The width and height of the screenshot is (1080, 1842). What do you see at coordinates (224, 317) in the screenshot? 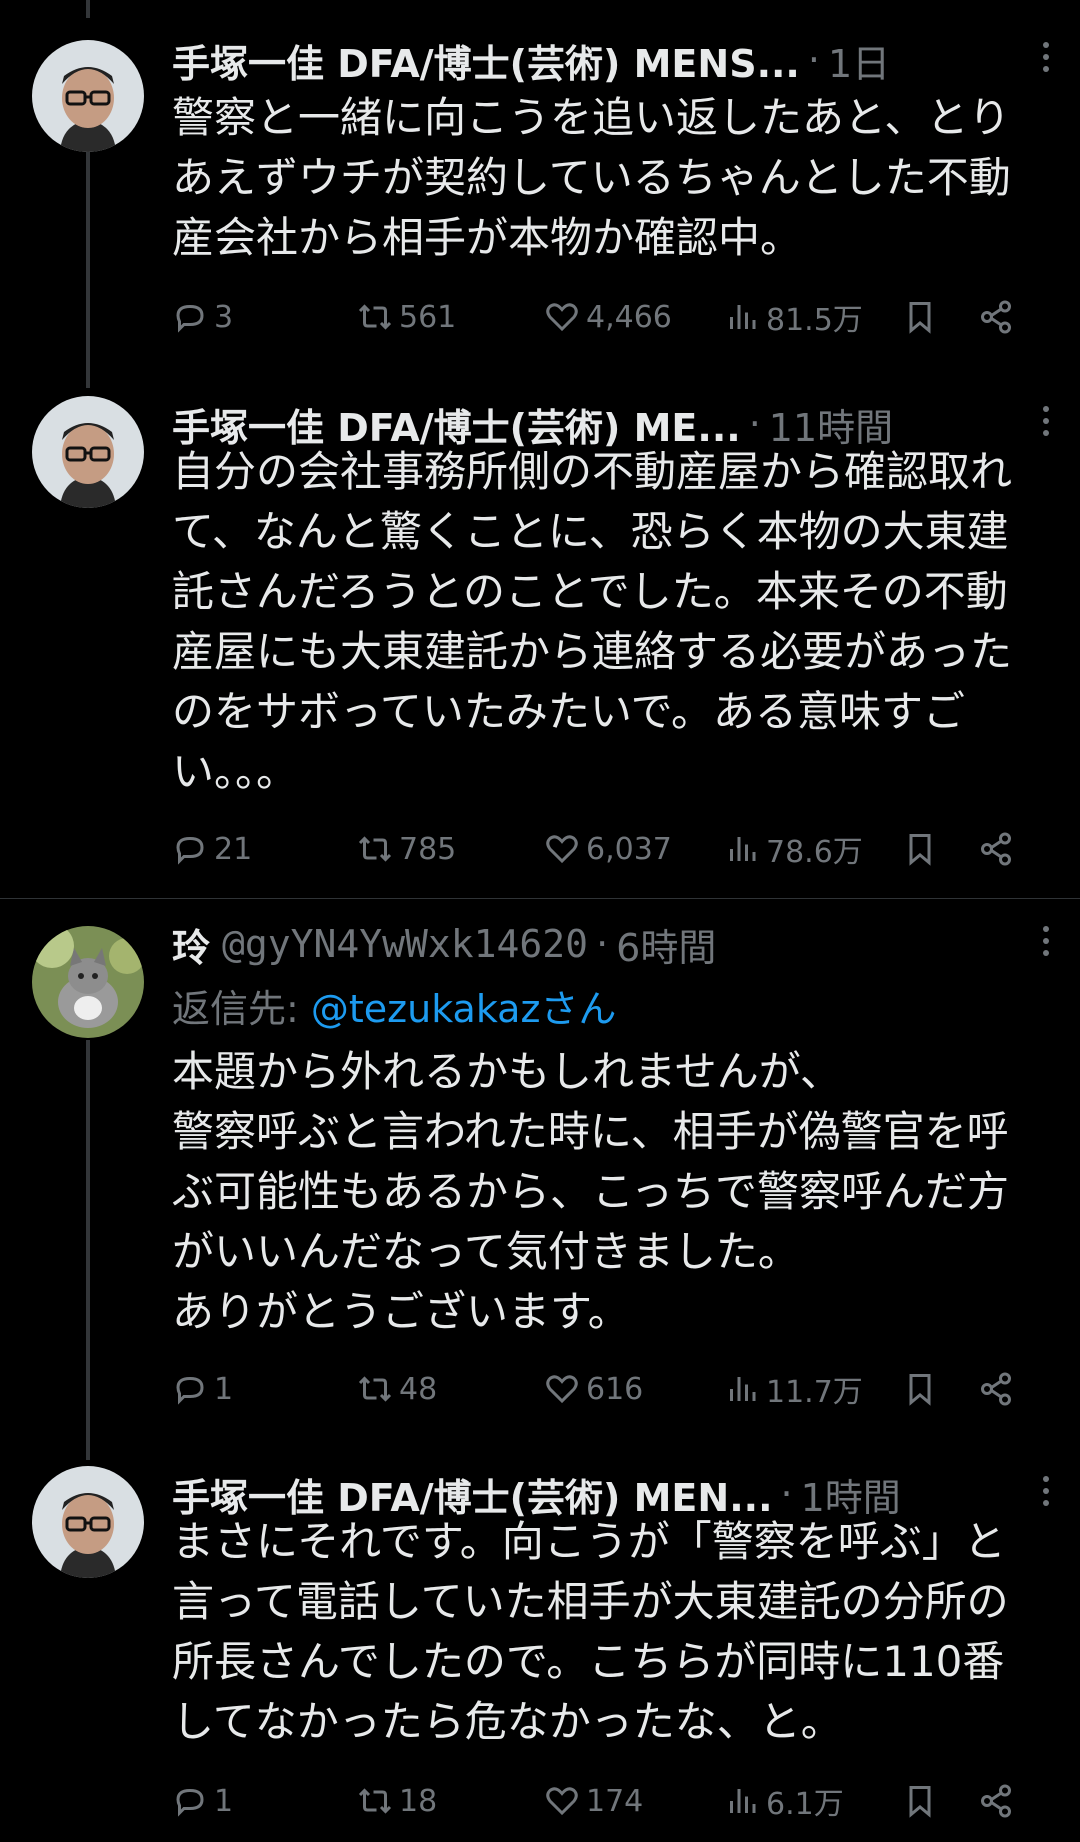
I see `reply-count: 3` at bounding box center [224, 317].